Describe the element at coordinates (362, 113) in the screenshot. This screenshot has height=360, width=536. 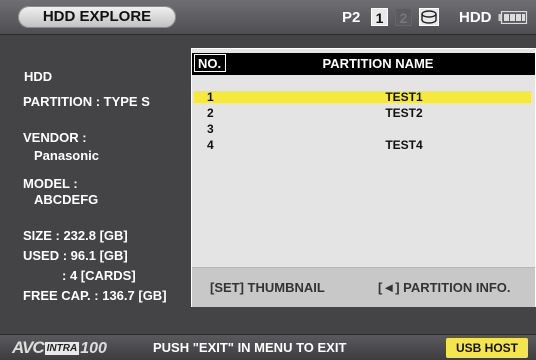
I see `partition-row: 2 TEST2` at that location.